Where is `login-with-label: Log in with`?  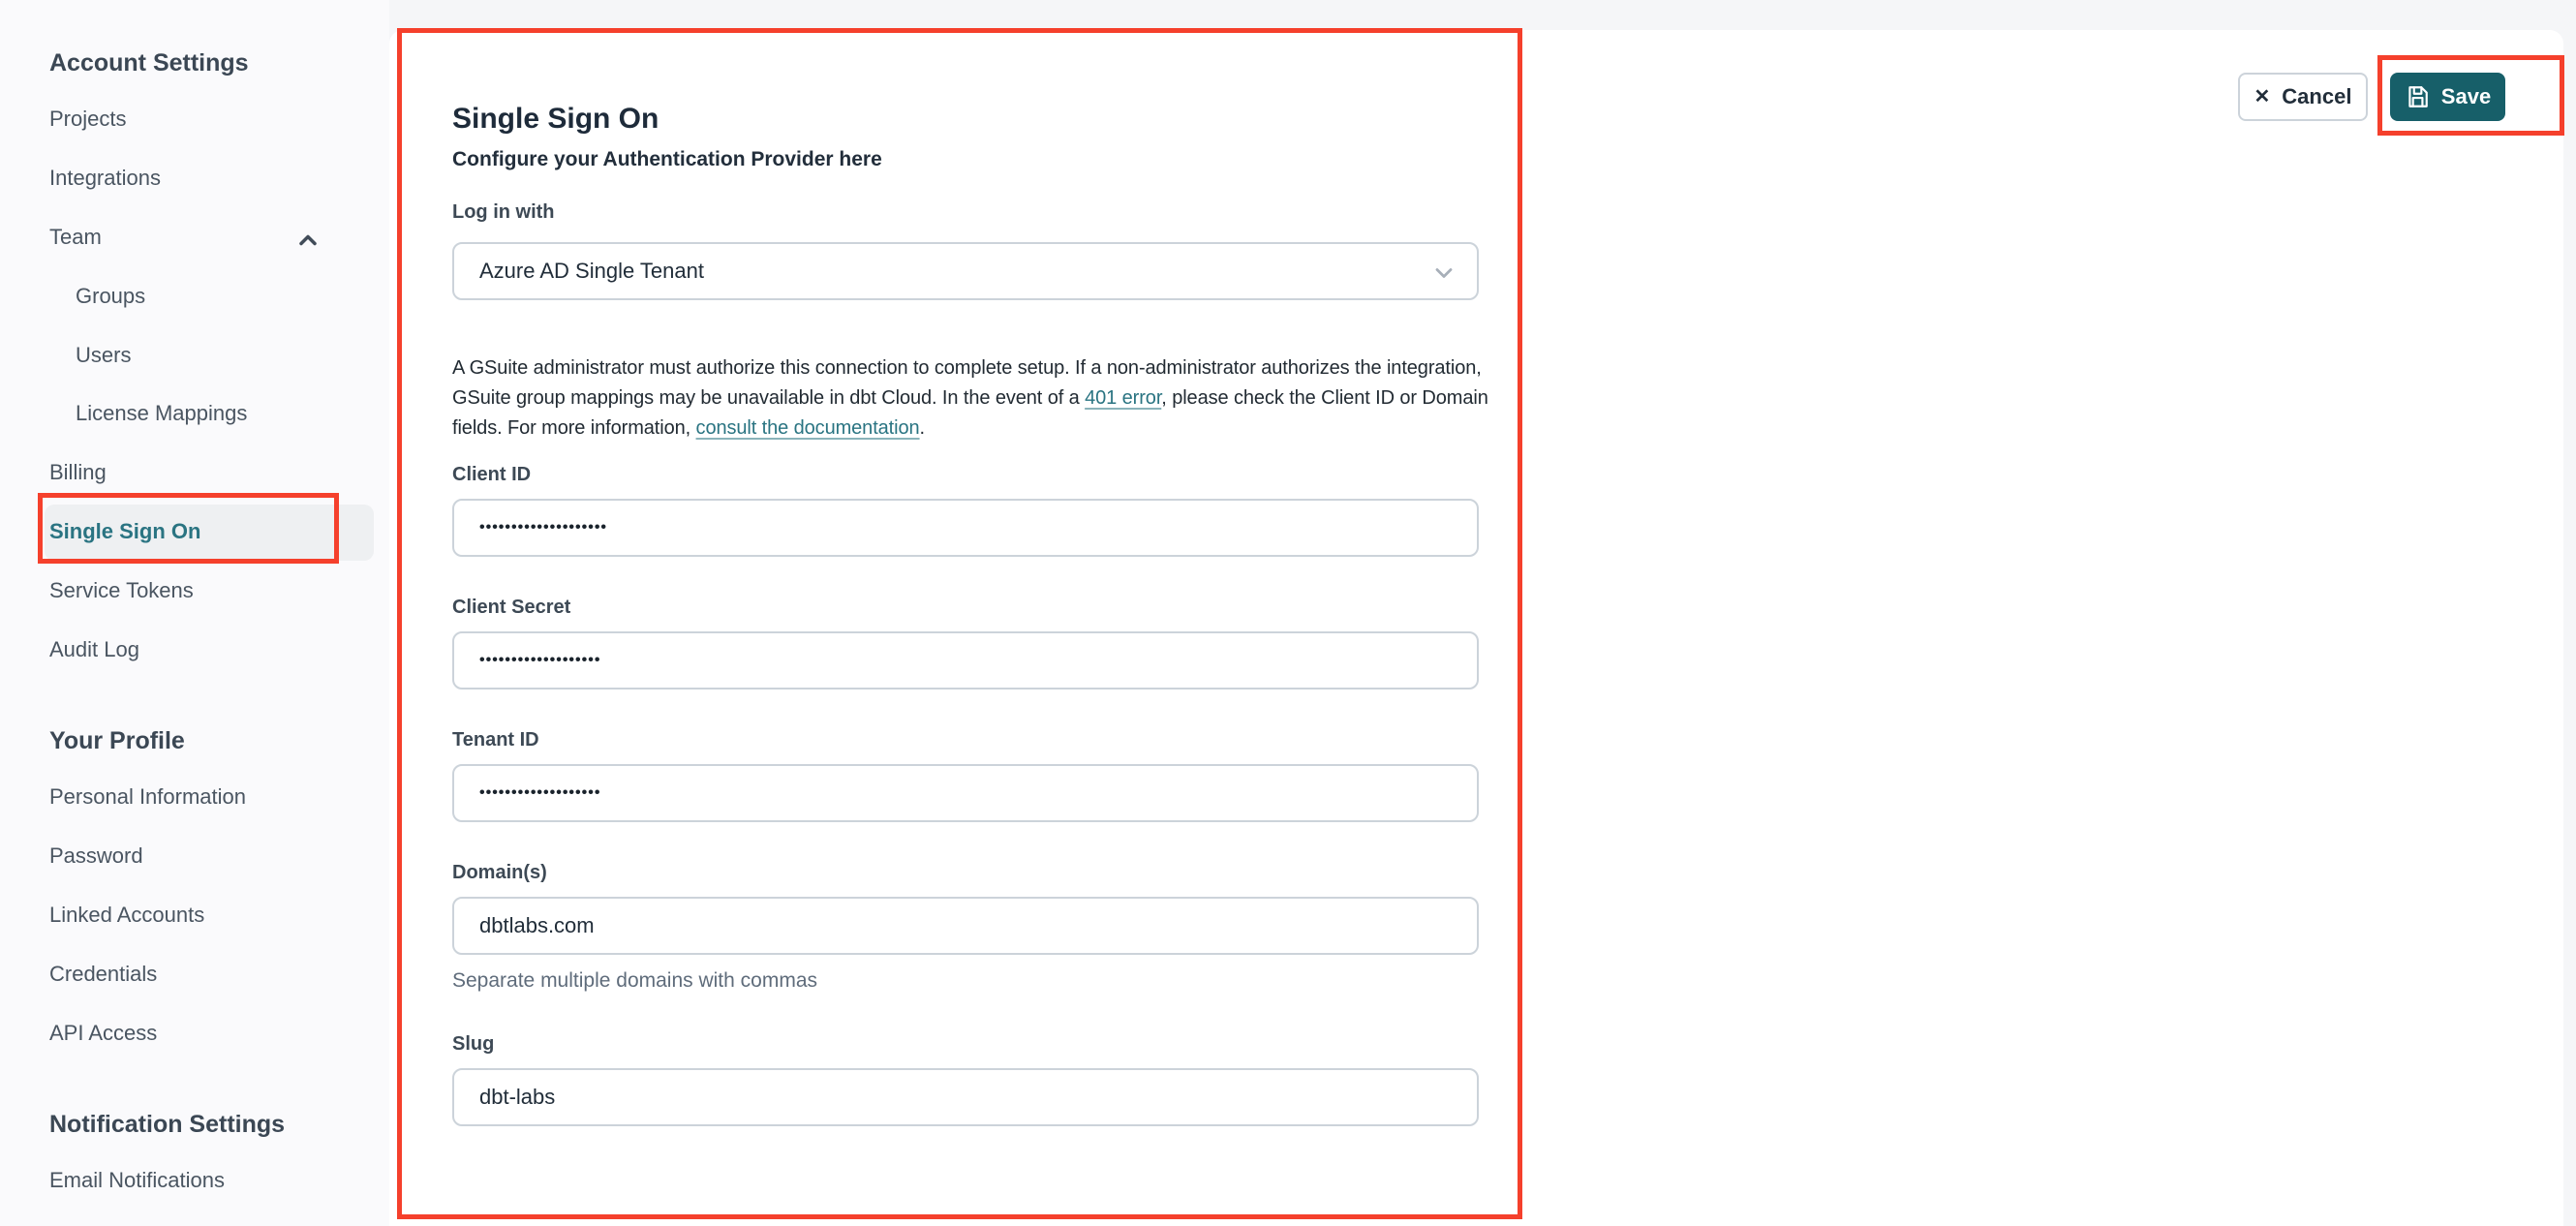
login-with-label: Log in with is located at coordinates (503, 212).